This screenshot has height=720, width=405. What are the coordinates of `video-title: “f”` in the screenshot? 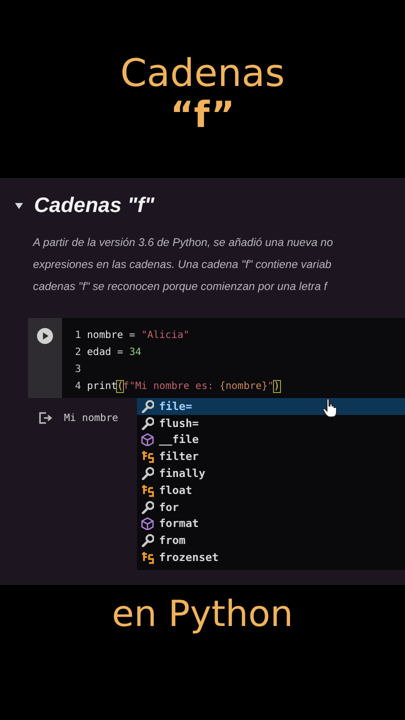 It's located at (202, 116).